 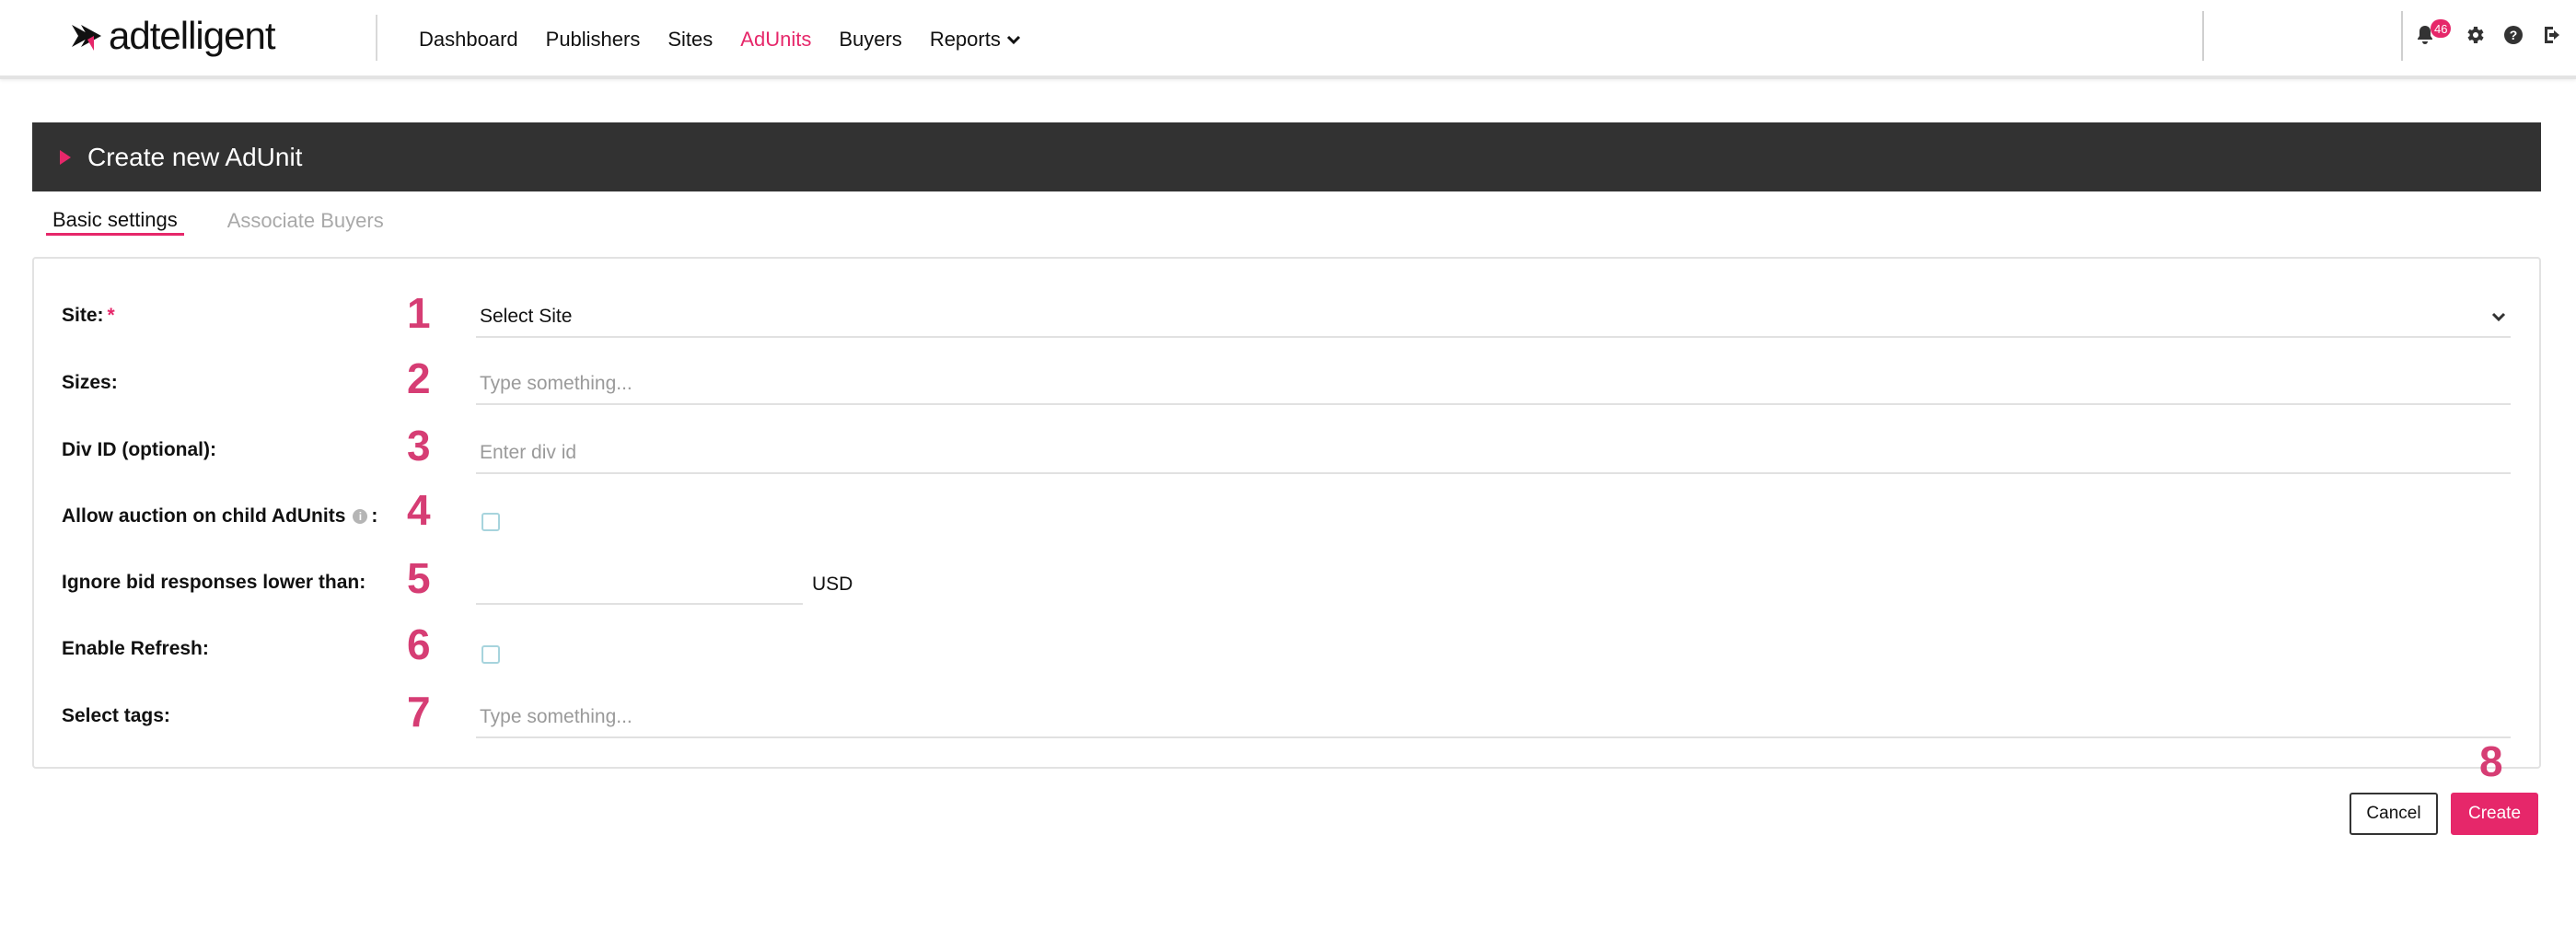 I want to click on nav-adunits: AdUnits, so click(x=775, y=40).